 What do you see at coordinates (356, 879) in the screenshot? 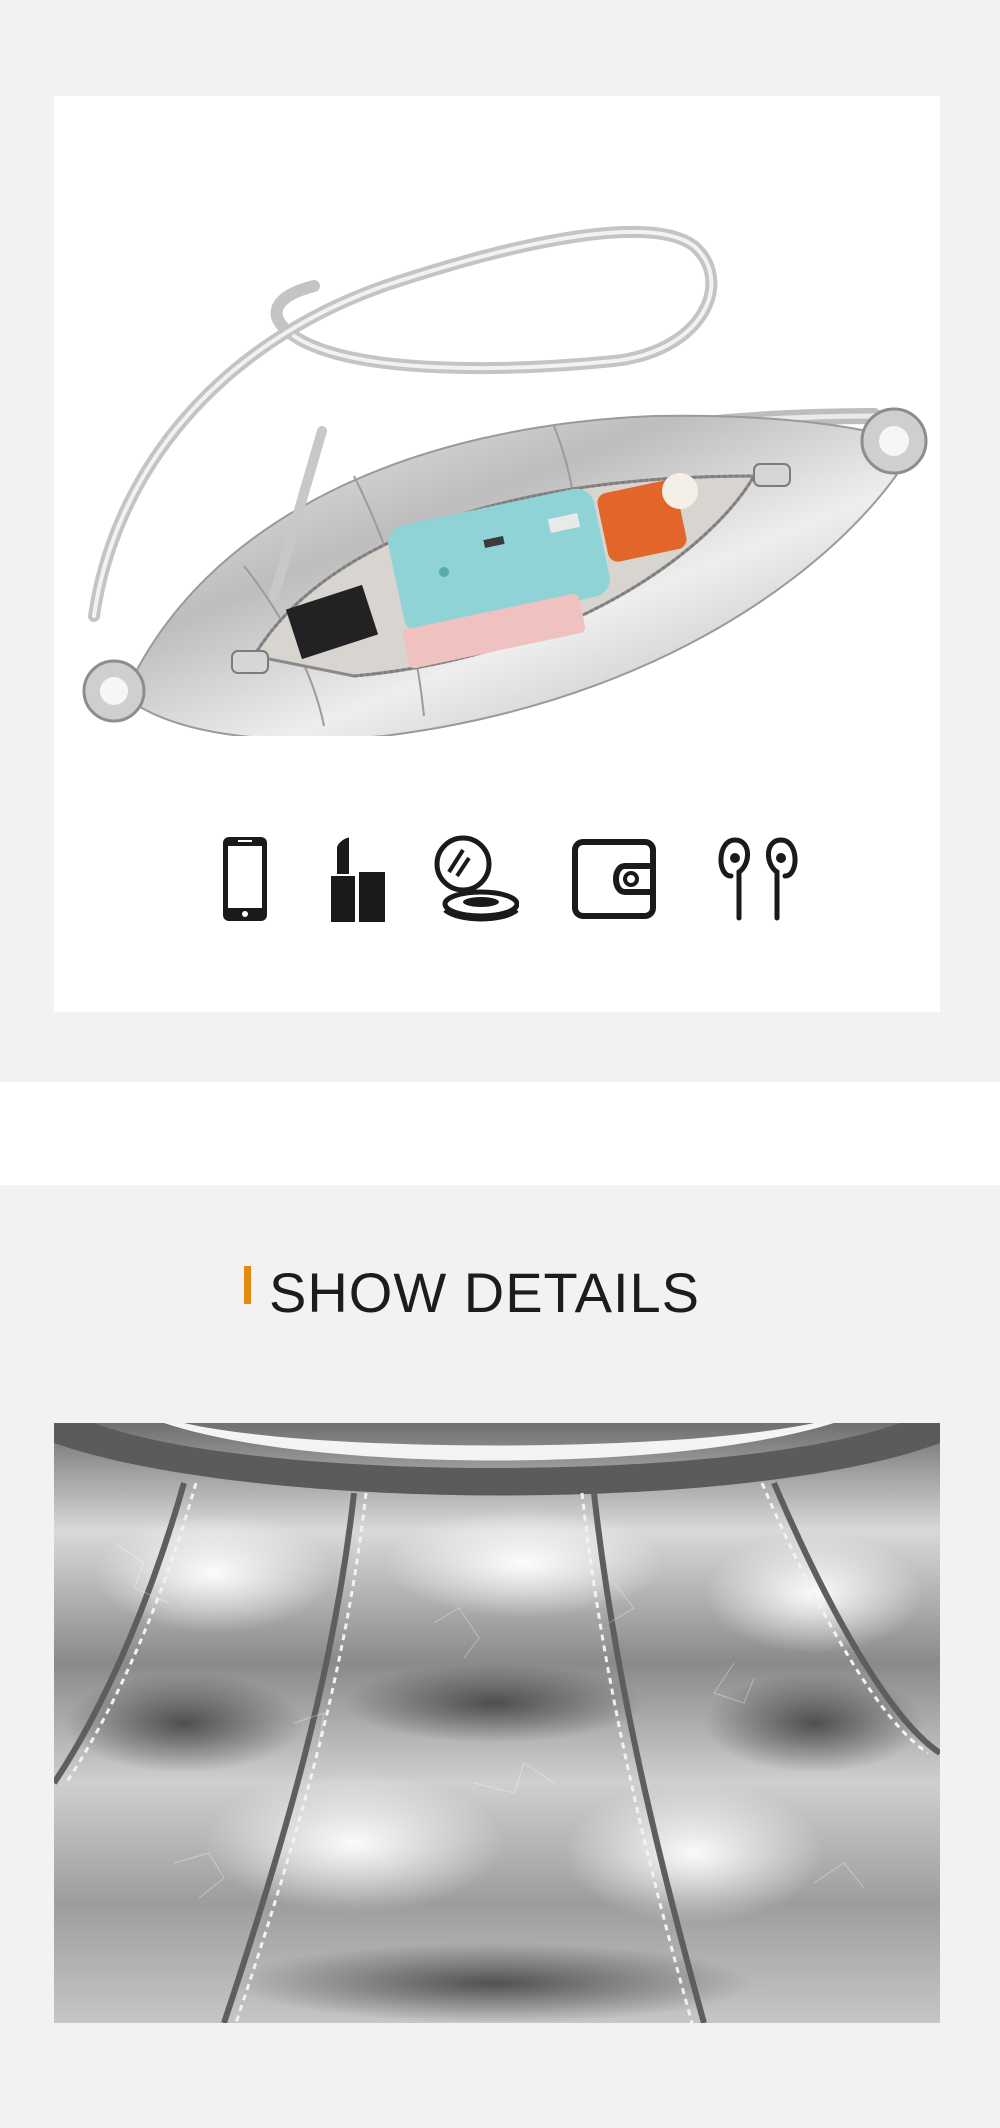
I see `lipstick-icon` at bounding box center [356, 879].